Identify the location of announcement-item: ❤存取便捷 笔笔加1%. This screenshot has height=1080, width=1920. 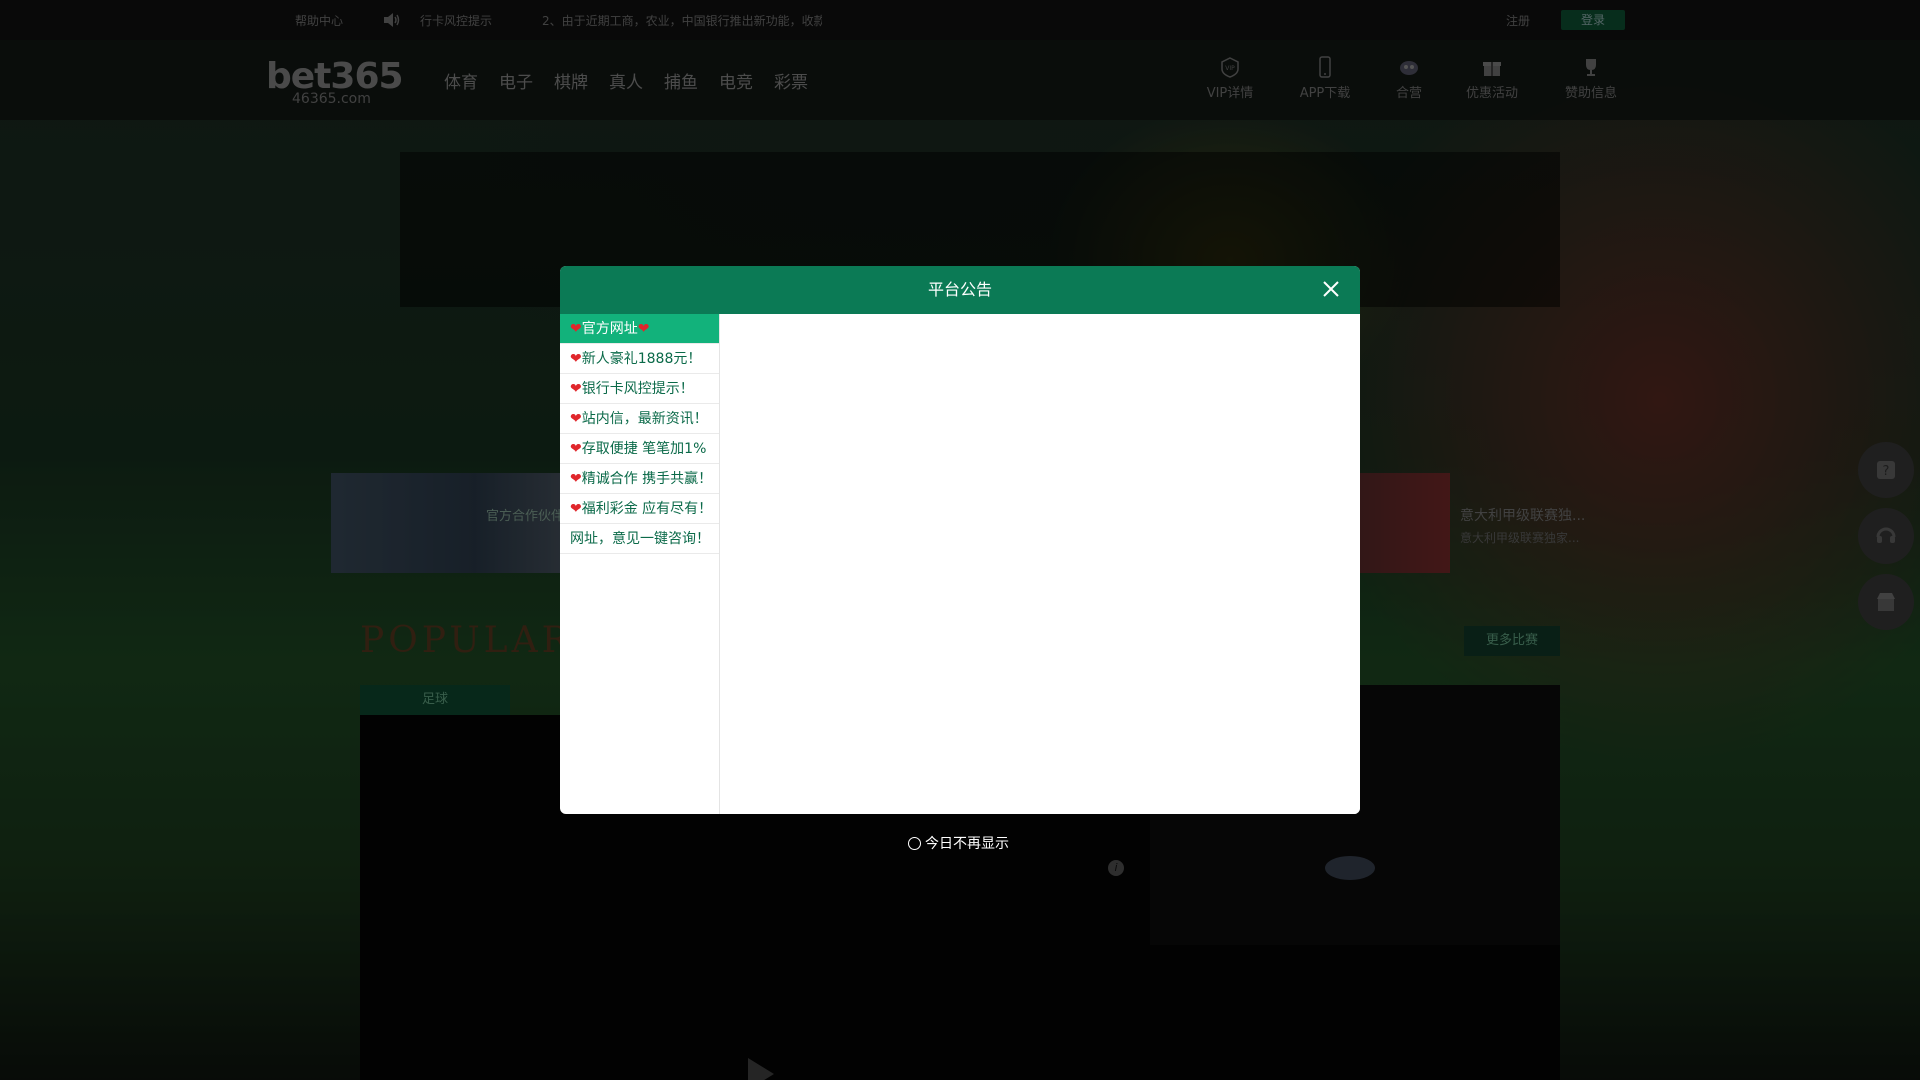
(639, 449).